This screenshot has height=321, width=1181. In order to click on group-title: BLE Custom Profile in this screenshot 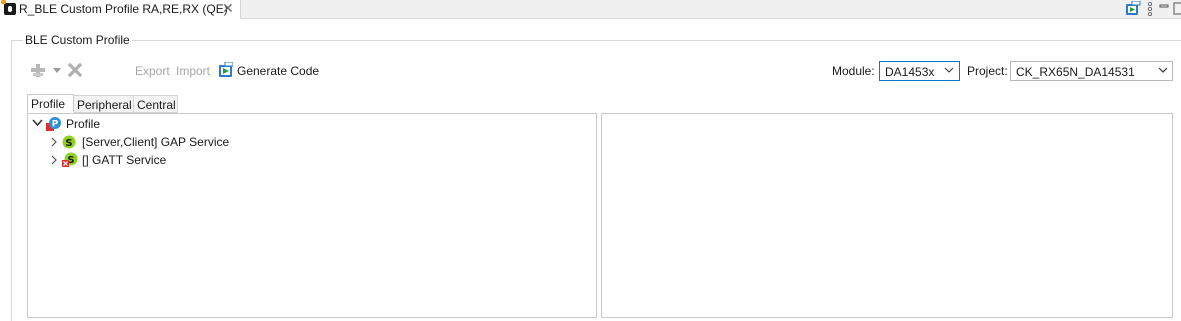, I will do `click(77, 40)`.